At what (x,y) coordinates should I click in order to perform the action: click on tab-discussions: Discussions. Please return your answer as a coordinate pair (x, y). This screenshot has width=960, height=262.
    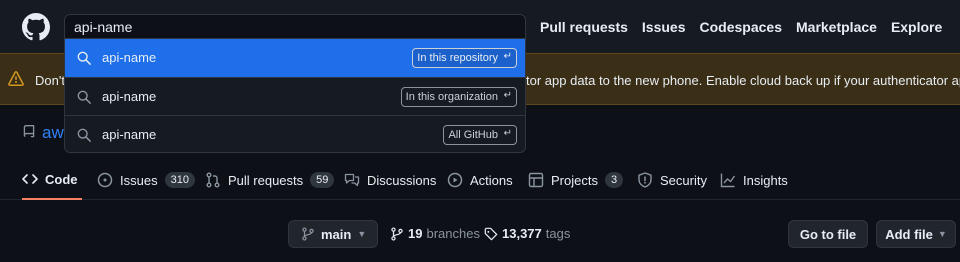
    Looking at the image, I should click on (390, 180).